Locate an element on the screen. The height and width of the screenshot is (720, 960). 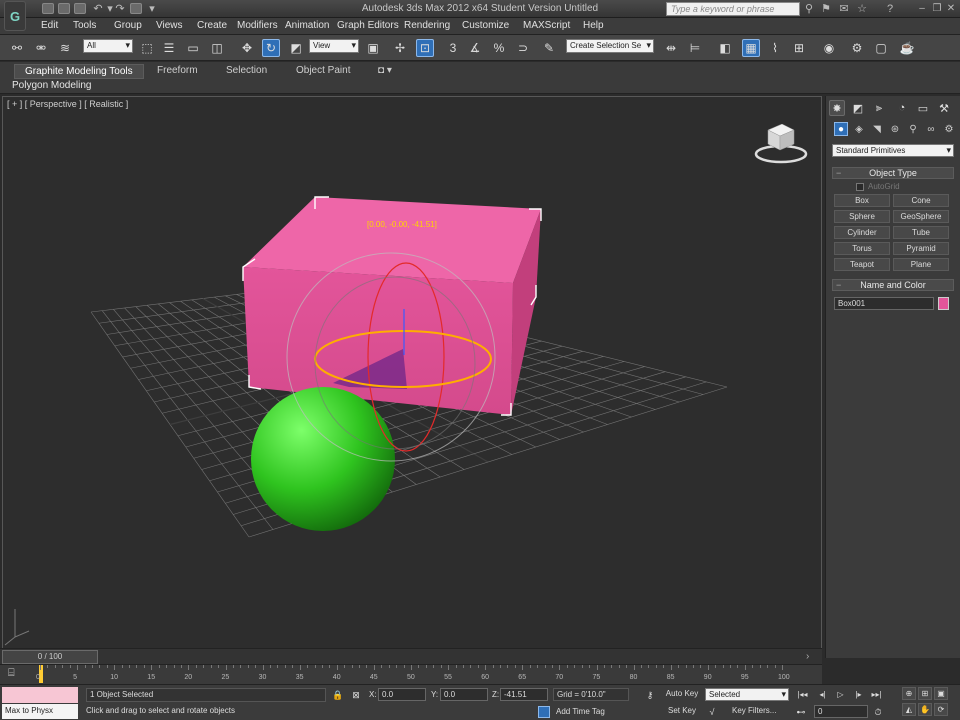
tab-selection: Selection is located at coordinates (246, 70).